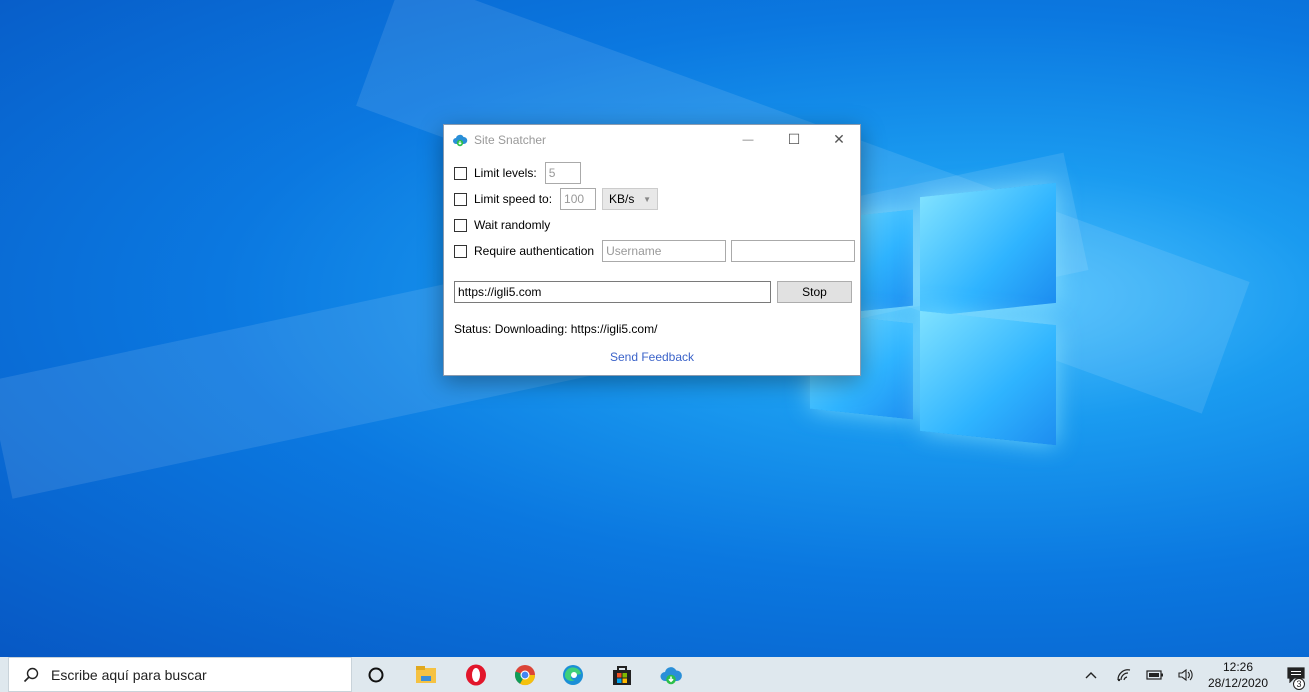 The height and width of the screenshot is (692, 1309). Describe the element at coordinates (513, 199) in the screenshot. I see `limit-speed-label: Limit speed to:` at that location.